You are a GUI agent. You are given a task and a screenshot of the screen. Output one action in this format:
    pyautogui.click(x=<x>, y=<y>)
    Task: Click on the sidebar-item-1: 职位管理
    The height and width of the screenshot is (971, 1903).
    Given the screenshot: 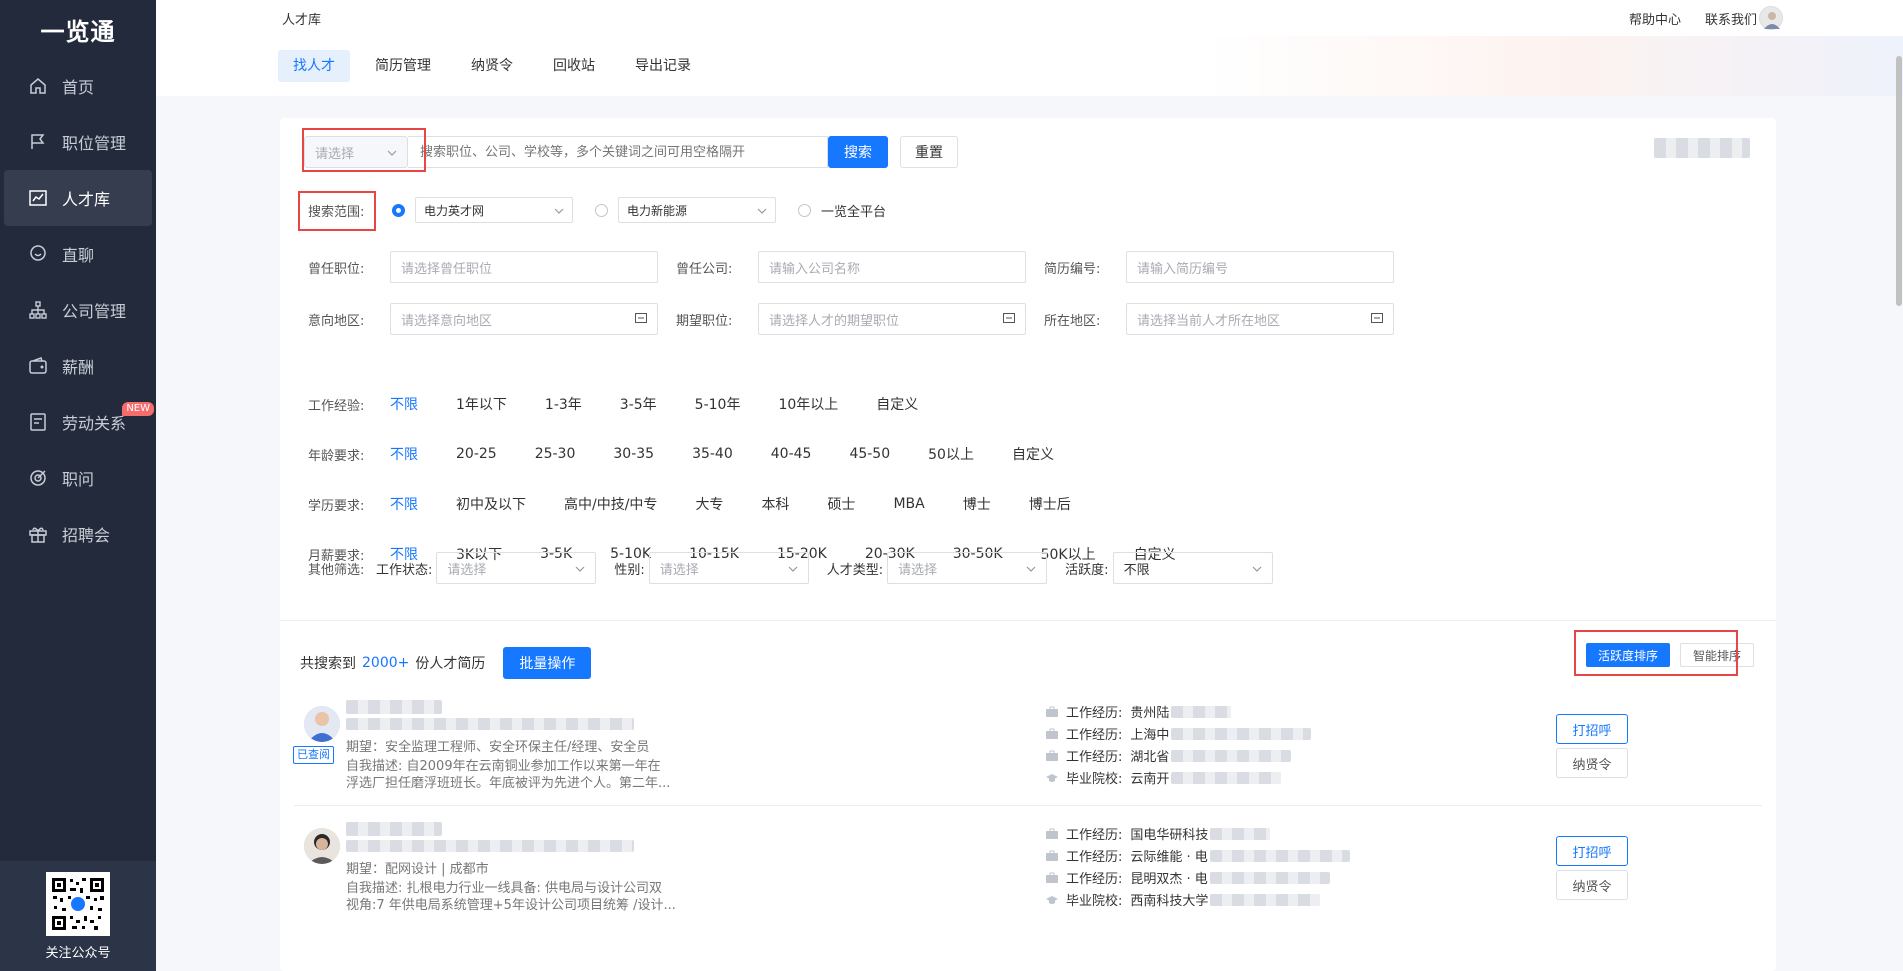 What is the action you would take?
    pyautogui.click(x=78, y=142)
    